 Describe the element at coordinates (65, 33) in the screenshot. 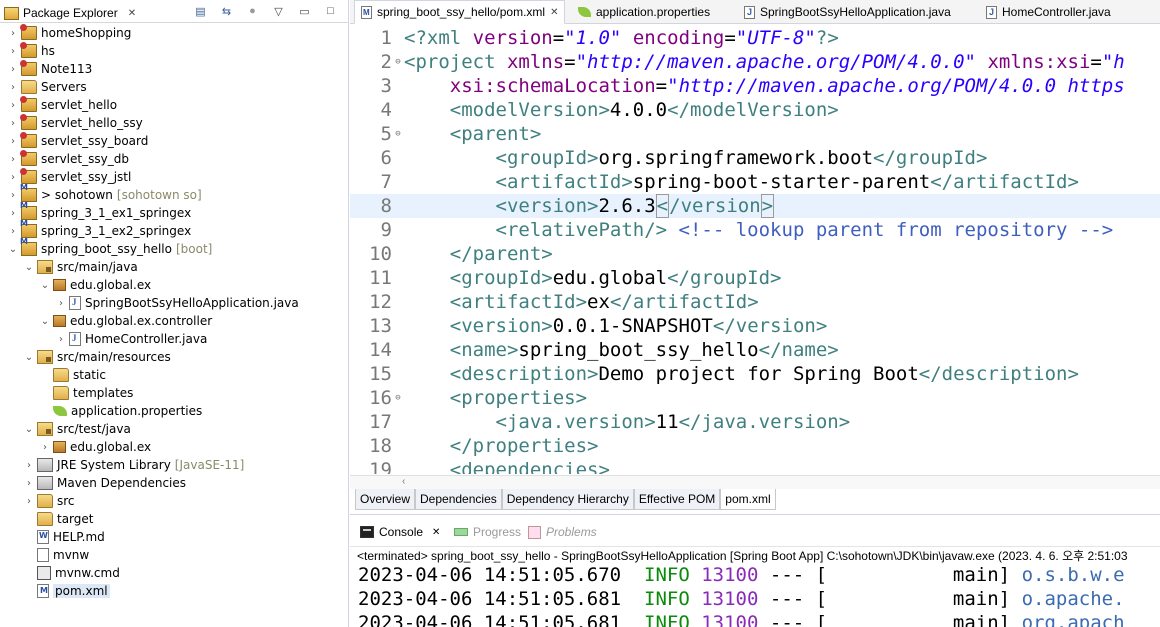

I see `tree-item: › homeShopping` at that location.